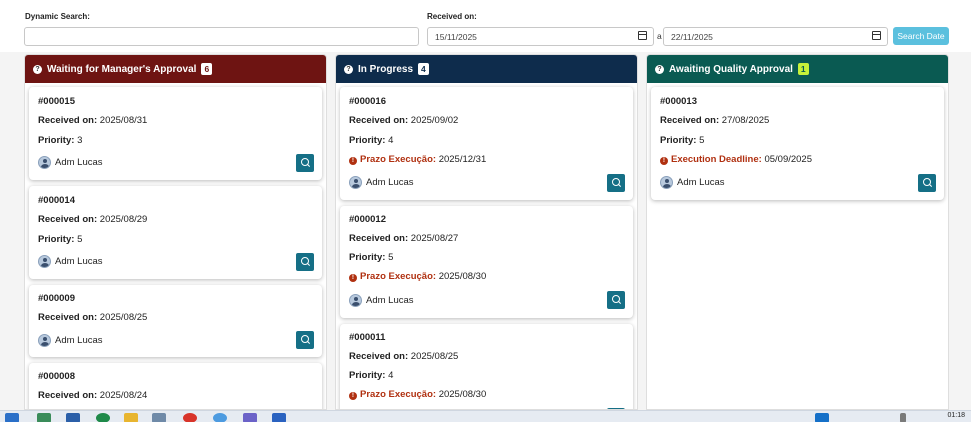 This screenshot has height=422, width=971. I want to click on received-value: 2025/08/29, so click(123, 219).